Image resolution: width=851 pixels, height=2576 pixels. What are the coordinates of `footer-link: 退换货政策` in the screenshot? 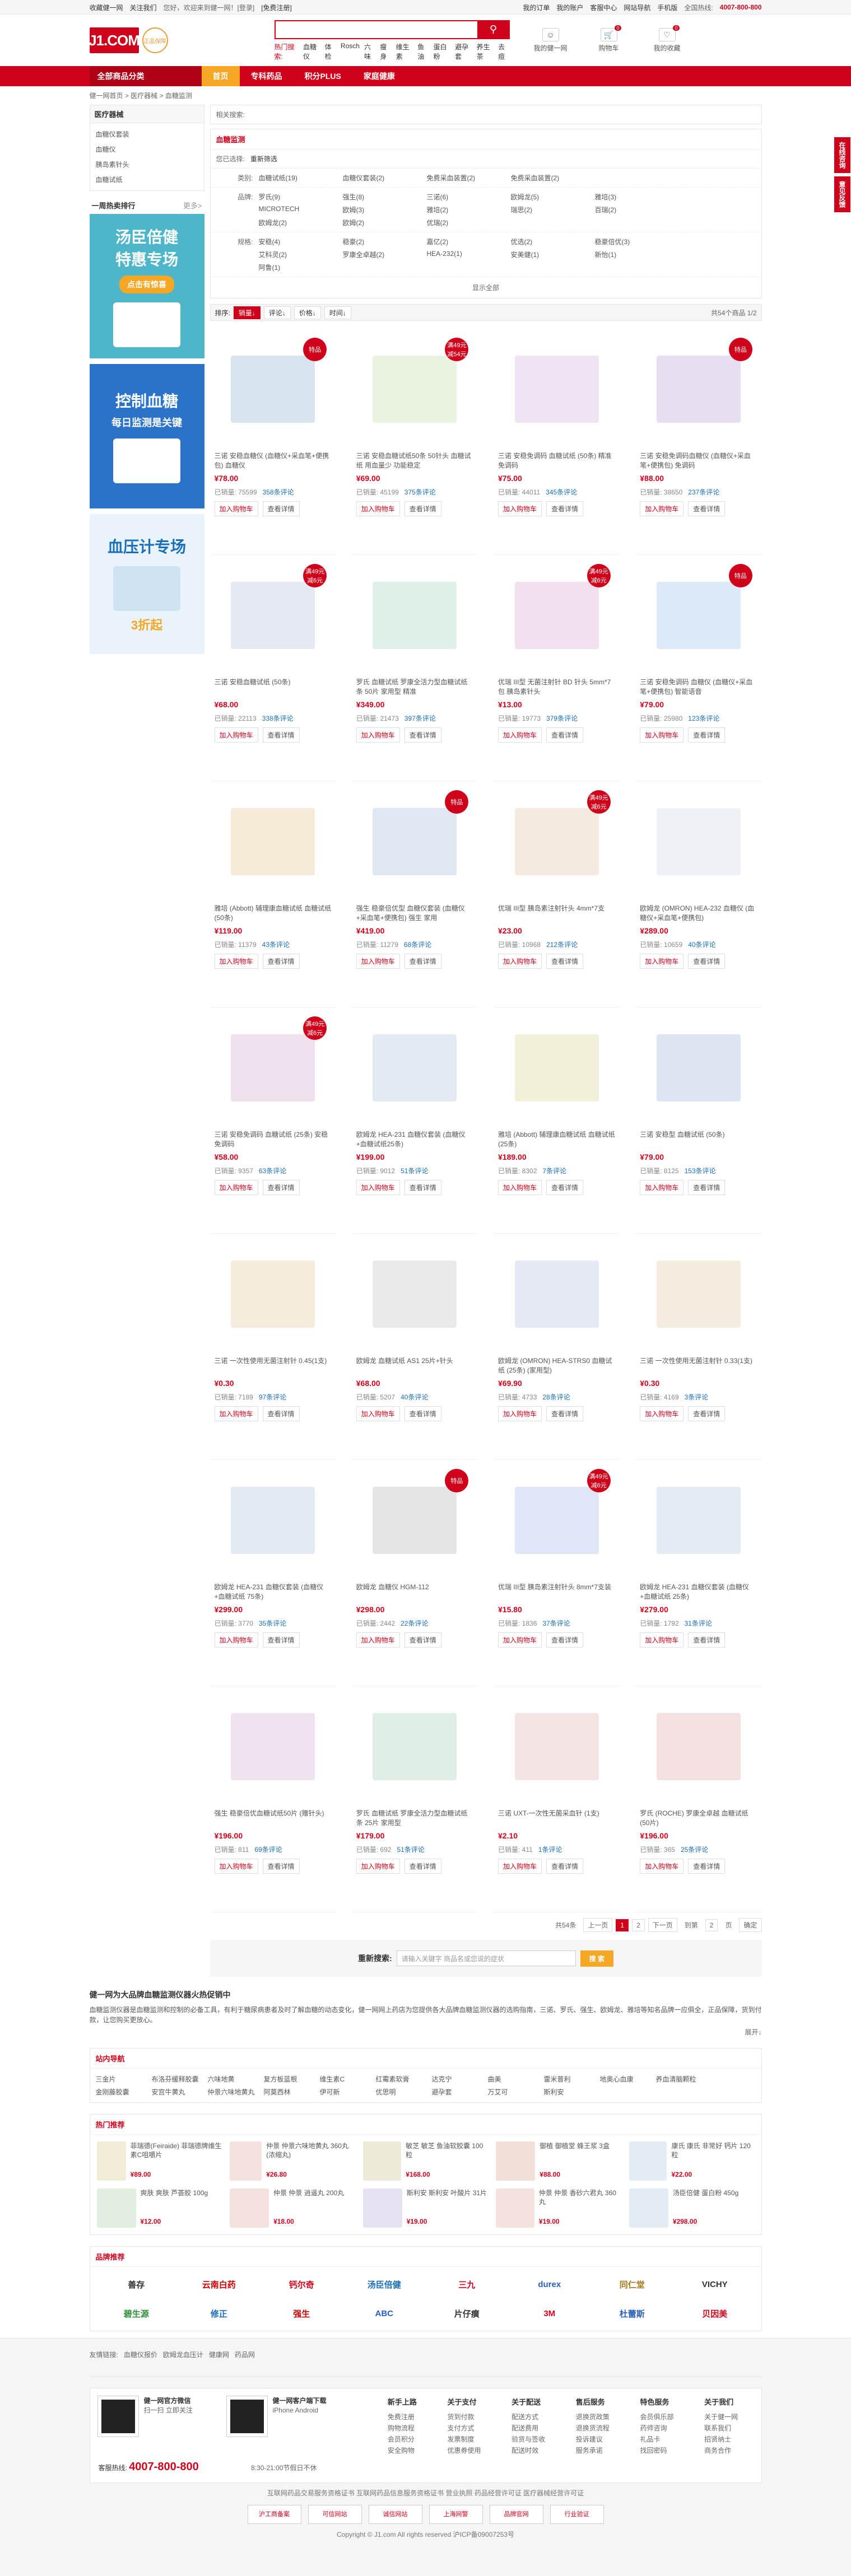 It's located at (593, 2417).